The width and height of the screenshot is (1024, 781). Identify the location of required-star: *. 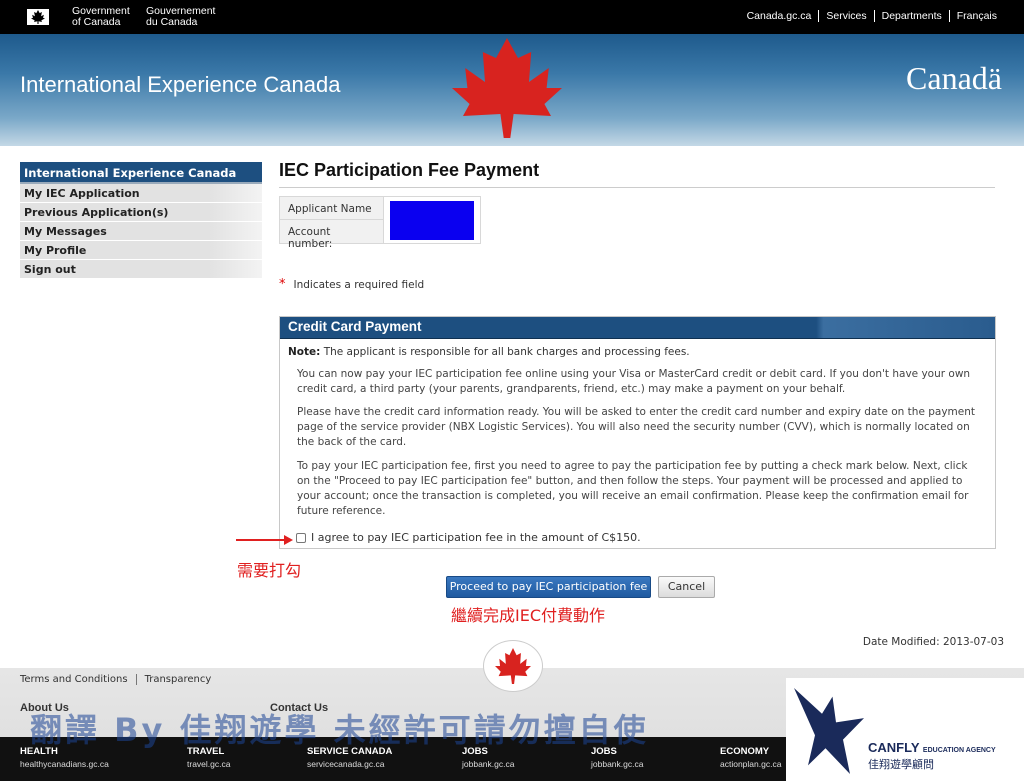
(282, 284).